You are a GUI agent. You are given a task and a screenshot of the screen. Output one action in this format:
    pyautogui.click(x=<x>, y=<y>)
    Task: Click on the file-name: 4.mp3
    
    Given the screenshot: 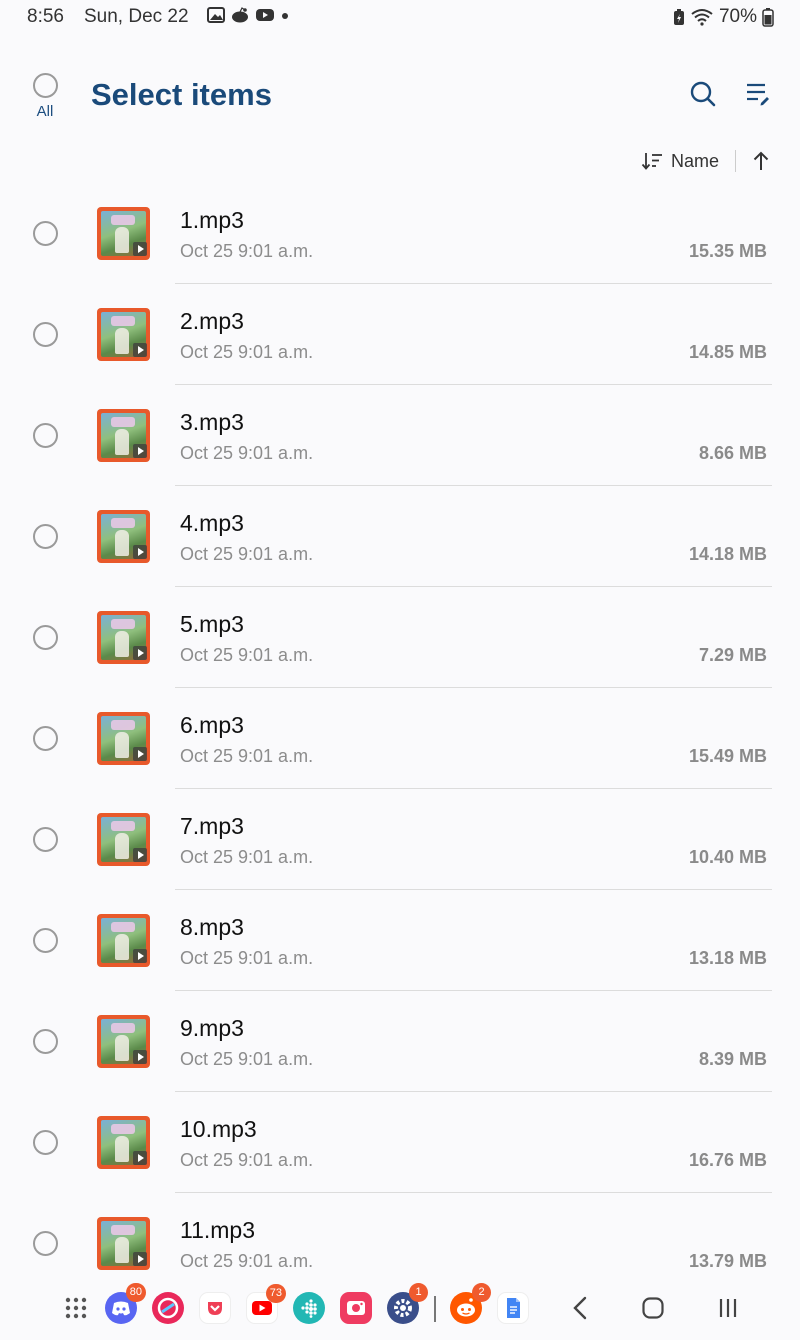 What is the action you would take?
    pyautogui.click(x=212, y=523)
    